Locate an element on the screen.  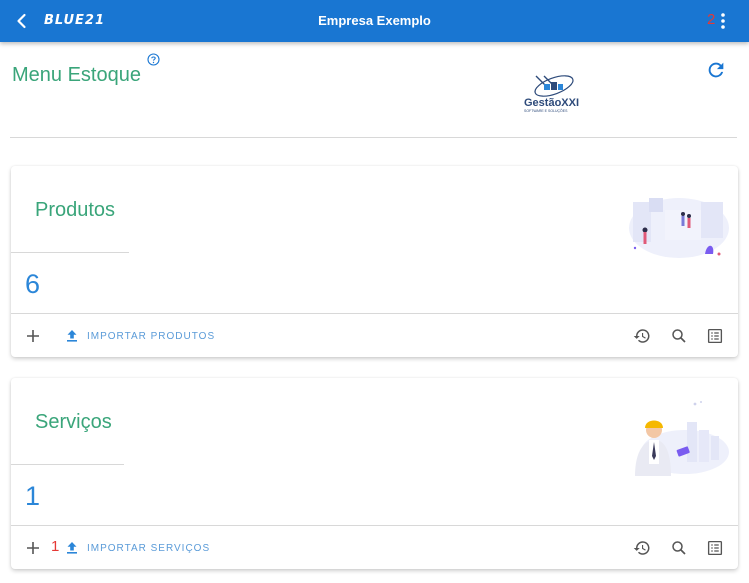
import-products-label: IMPORTAR PRODUTOS is located at coordinates (151, 336).